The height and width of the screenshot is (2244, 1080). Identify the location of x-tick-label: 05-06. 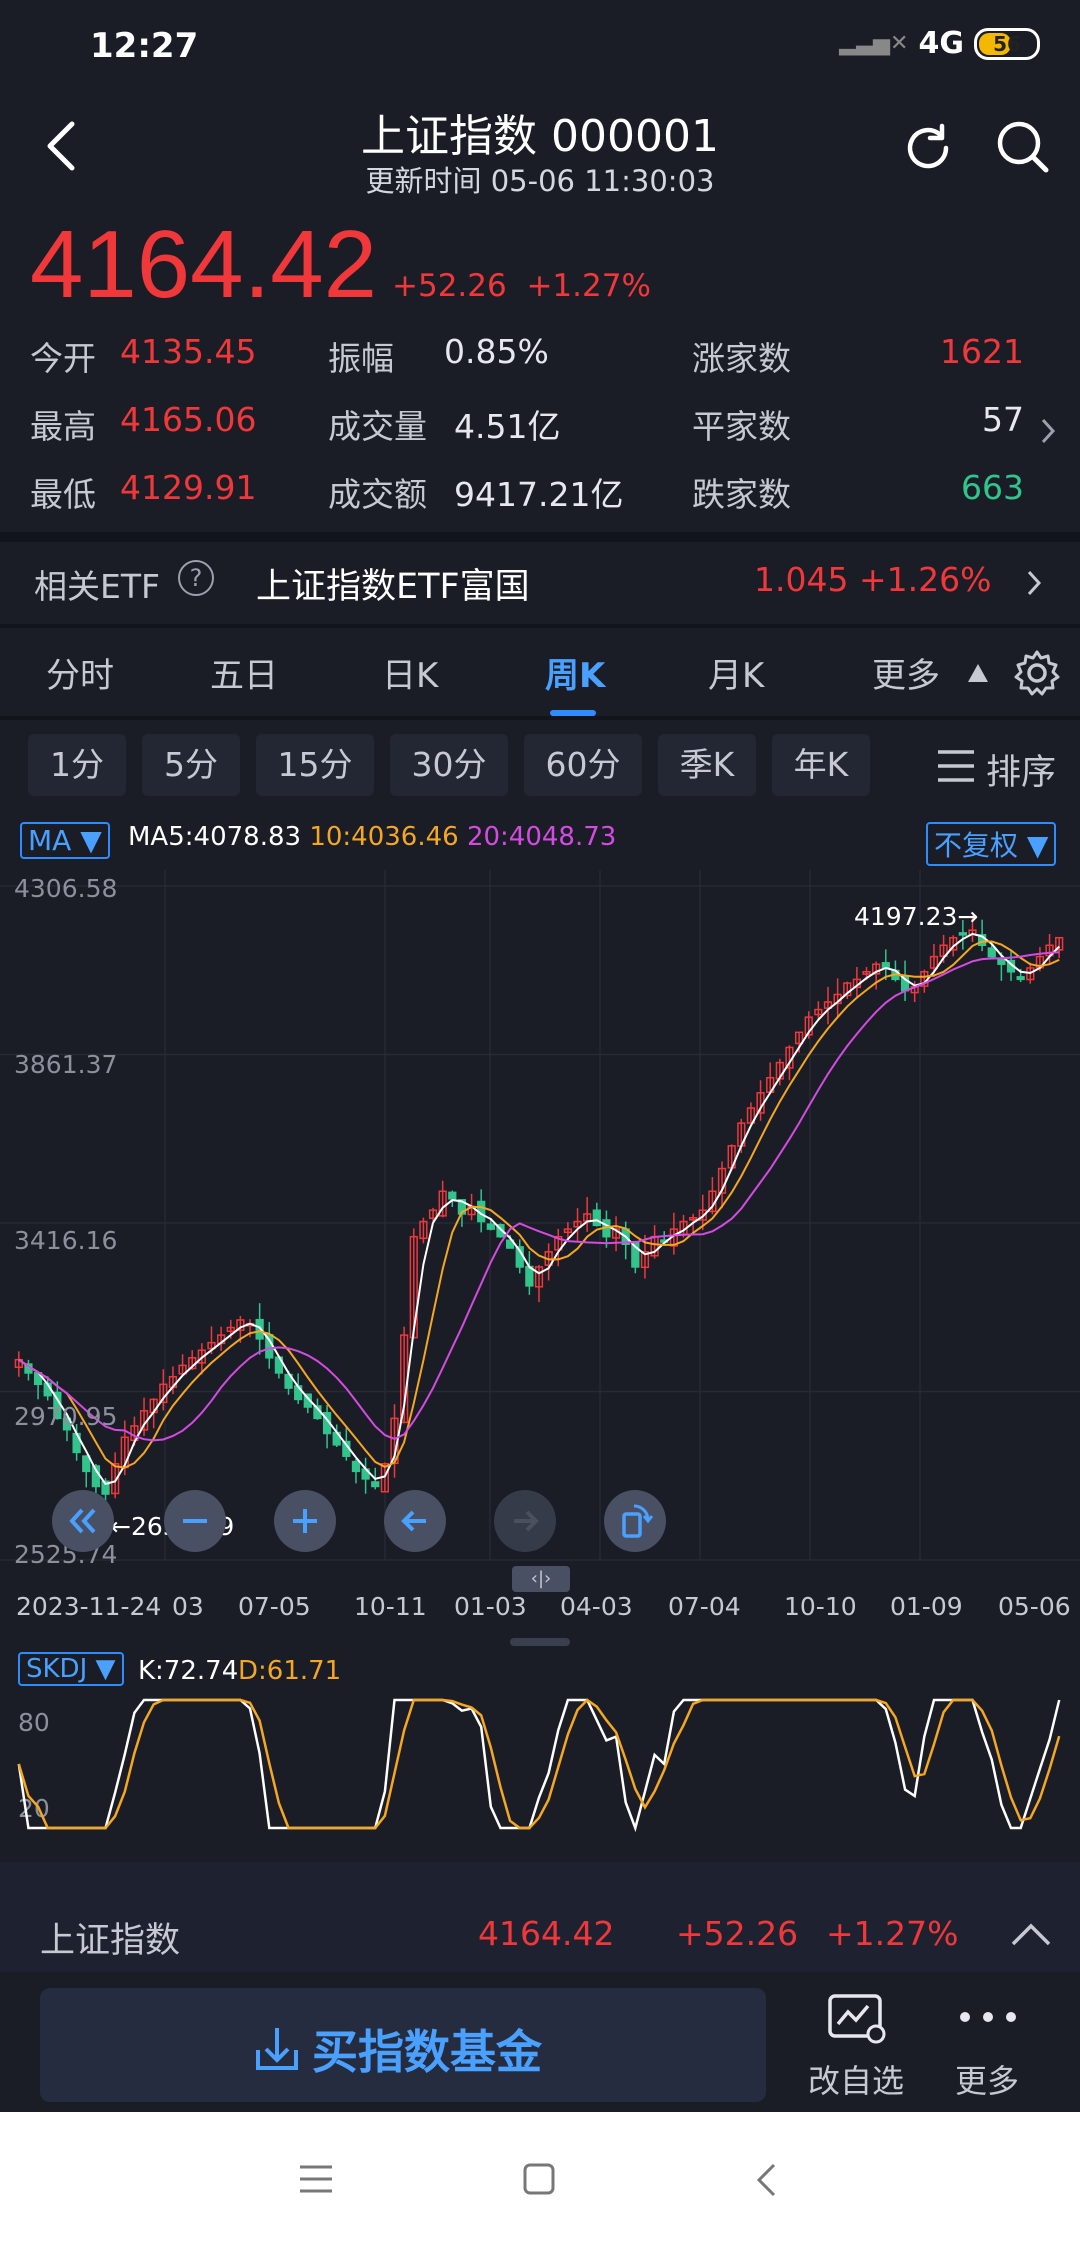
(1034, 1606).